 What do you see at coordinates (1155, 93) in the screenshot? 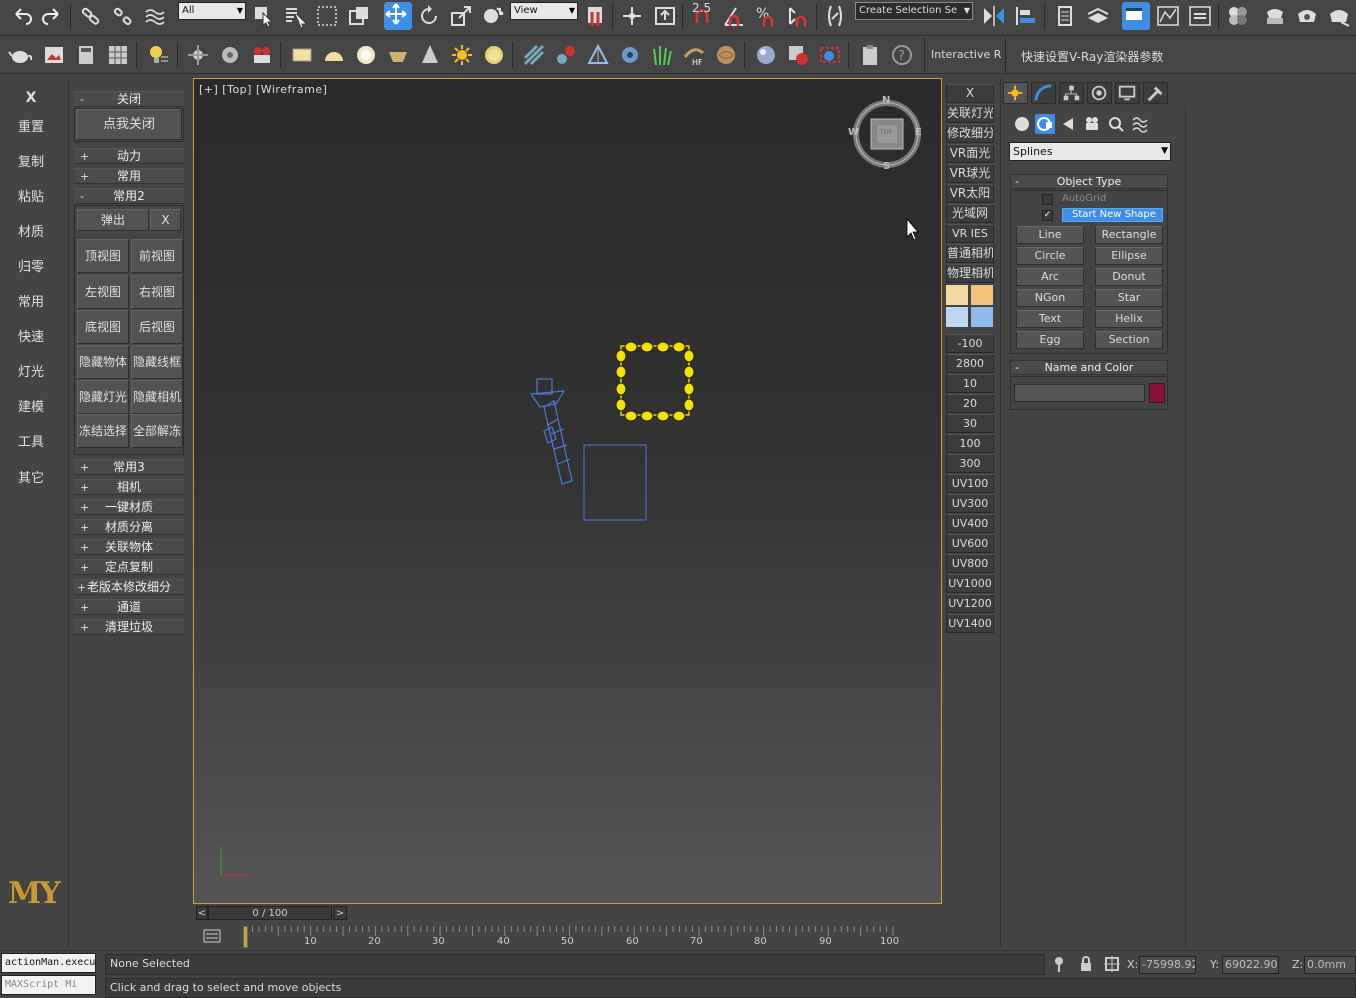
I see `tab-utilities` at bounding box center [1155, 93].